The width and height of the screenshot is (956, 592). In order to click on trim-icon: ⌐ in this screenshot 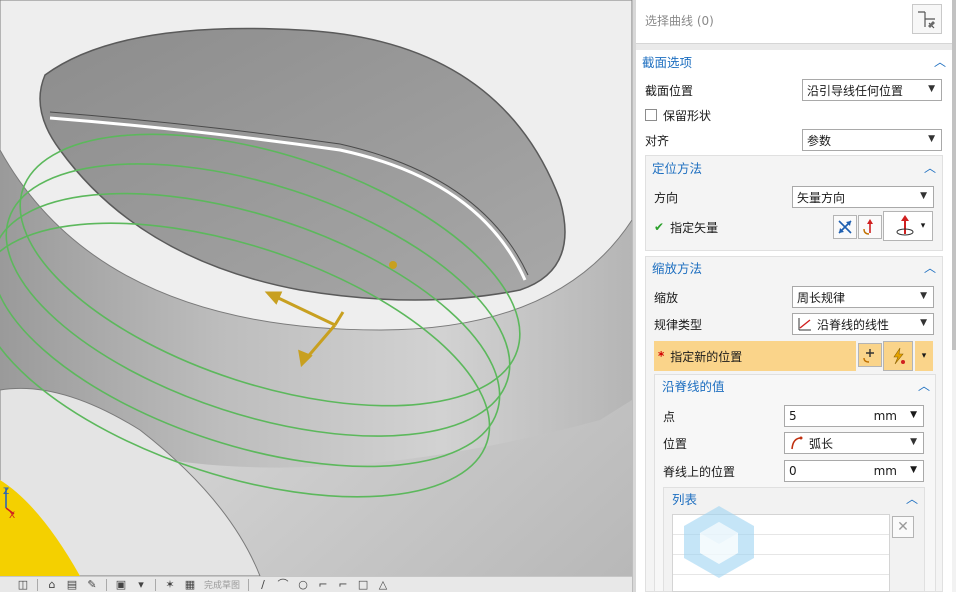, I will do `click(343, 585)`.